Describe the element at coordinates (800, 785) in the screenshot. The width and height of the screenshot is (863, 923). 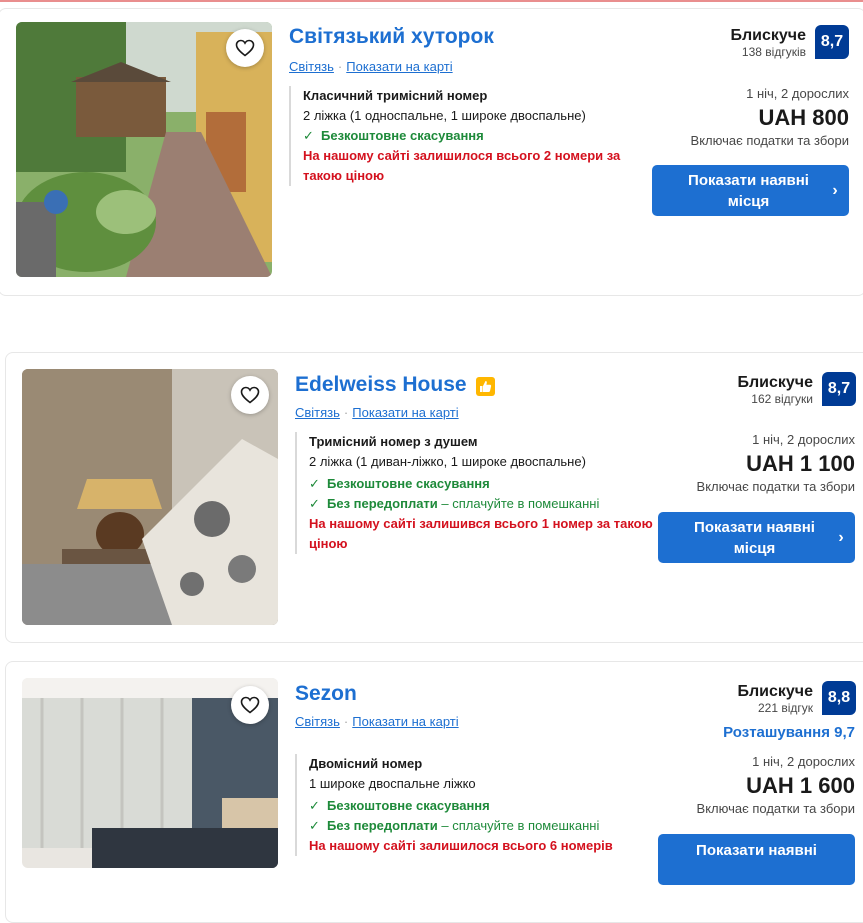
I see `price: UAH 1 600` at that location.